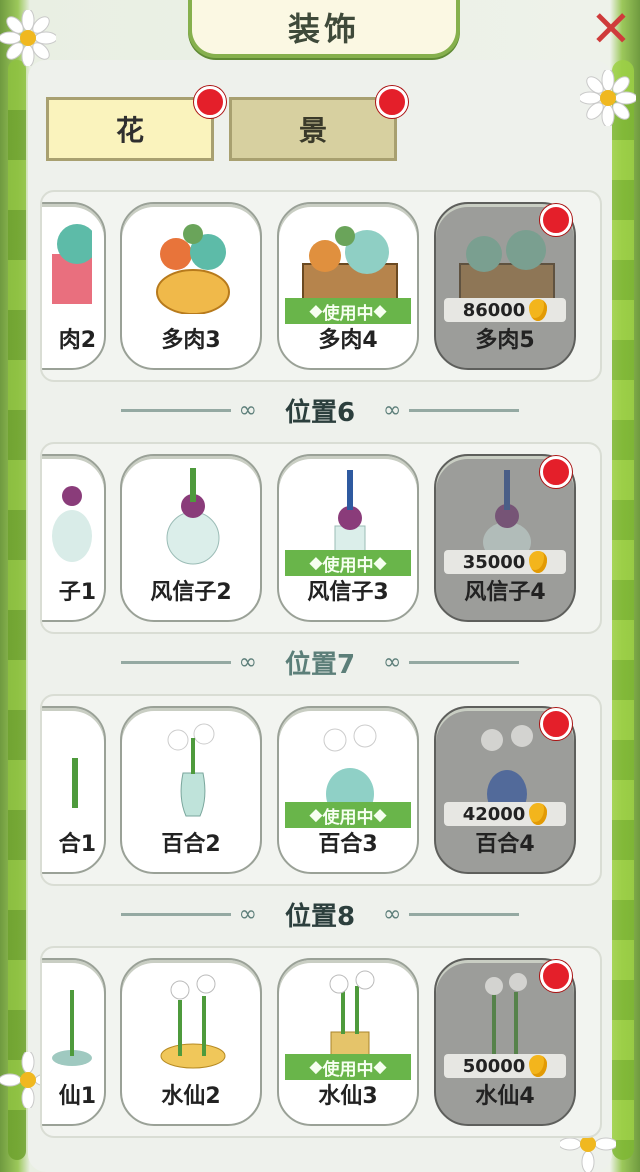 Image resolution: width=640 pixels, height=1172 pixels. I want to click on section-title: 位置8, so click(320, 916).